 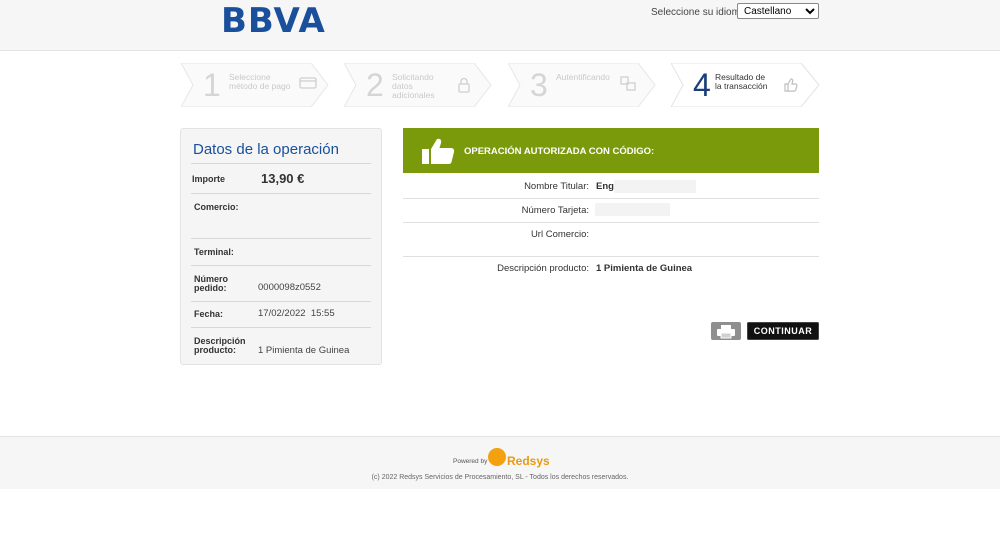 What do you see at coordinates (605, 186) in the screenshot?
I see `titular-value: Eng` at bounding box center [605, 186].